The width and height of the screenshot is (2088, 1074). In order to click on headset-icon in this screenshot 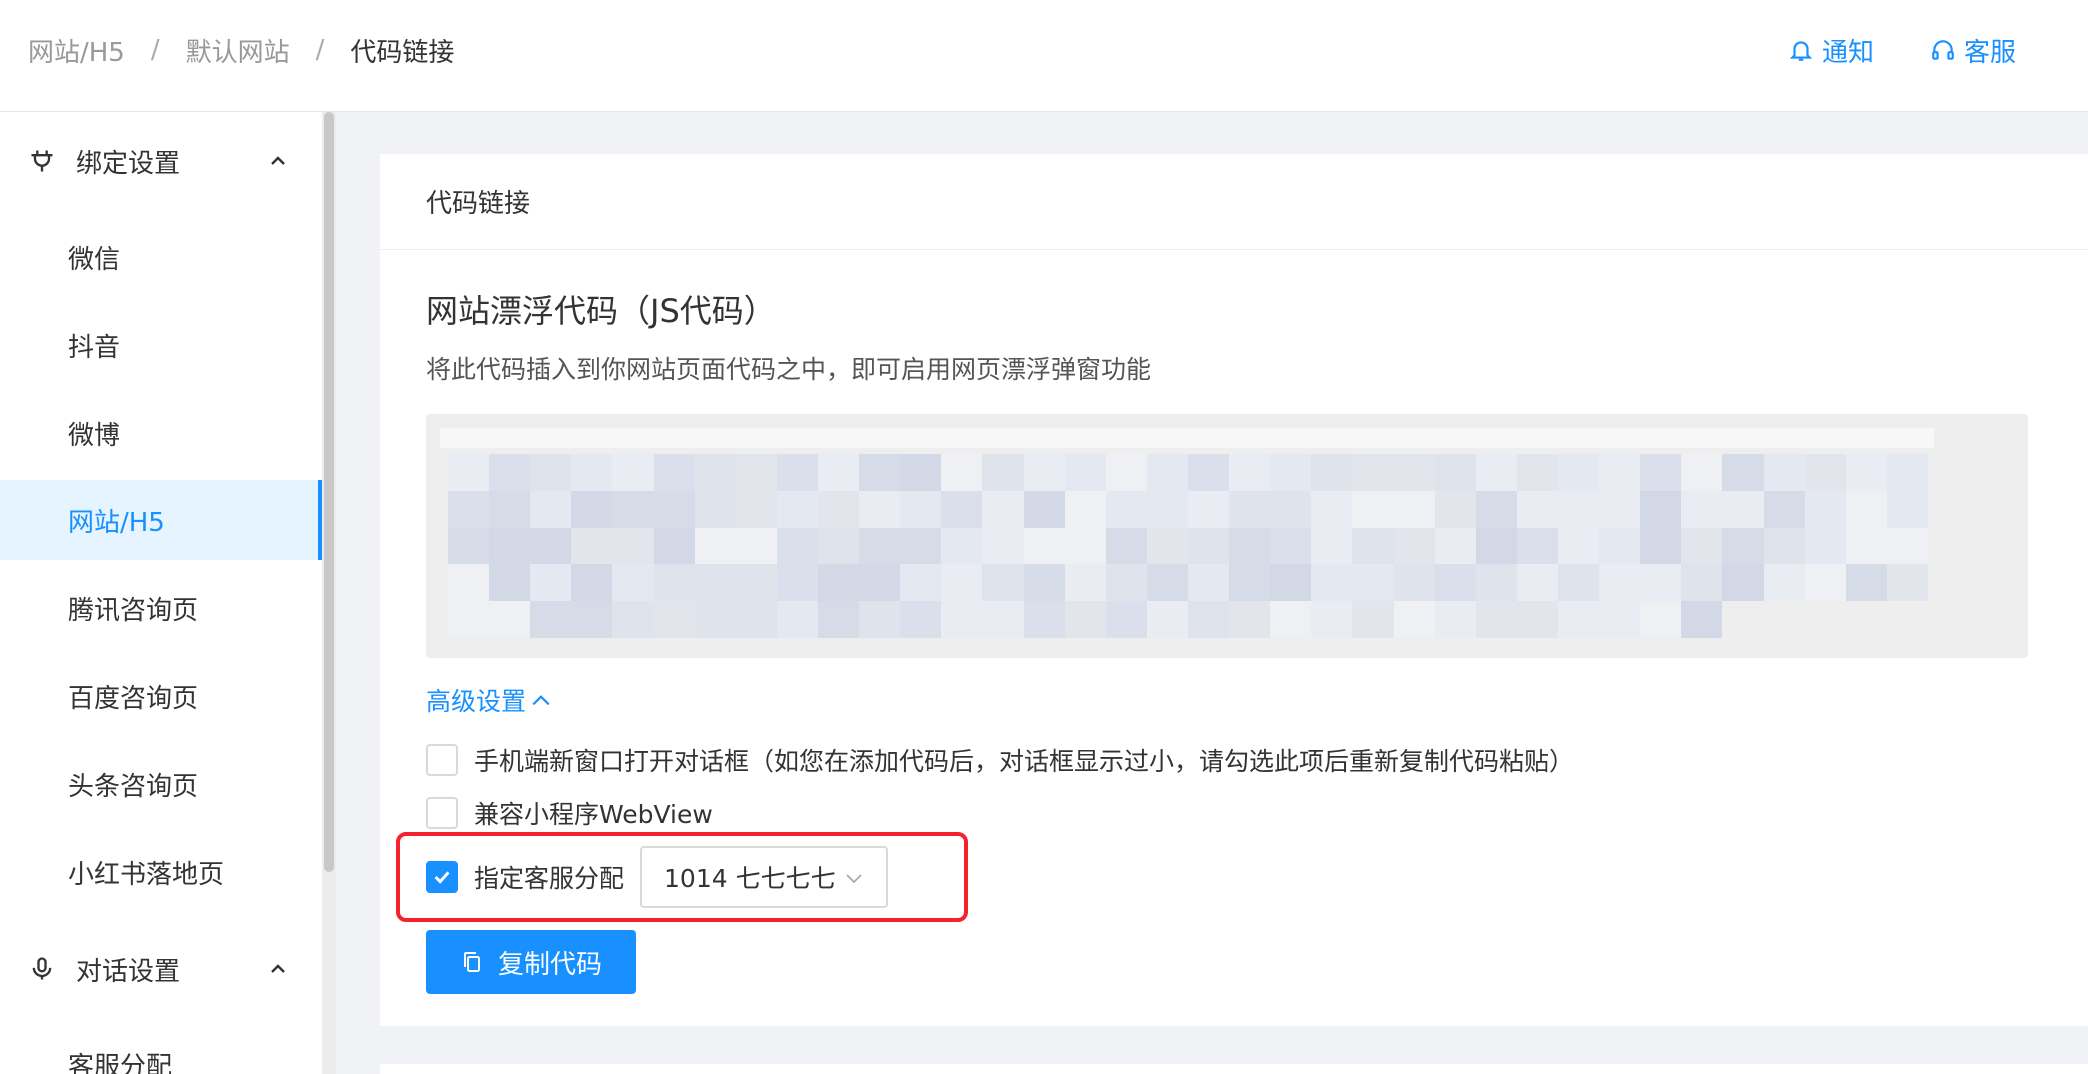, I will do `click(1943, 50)`.